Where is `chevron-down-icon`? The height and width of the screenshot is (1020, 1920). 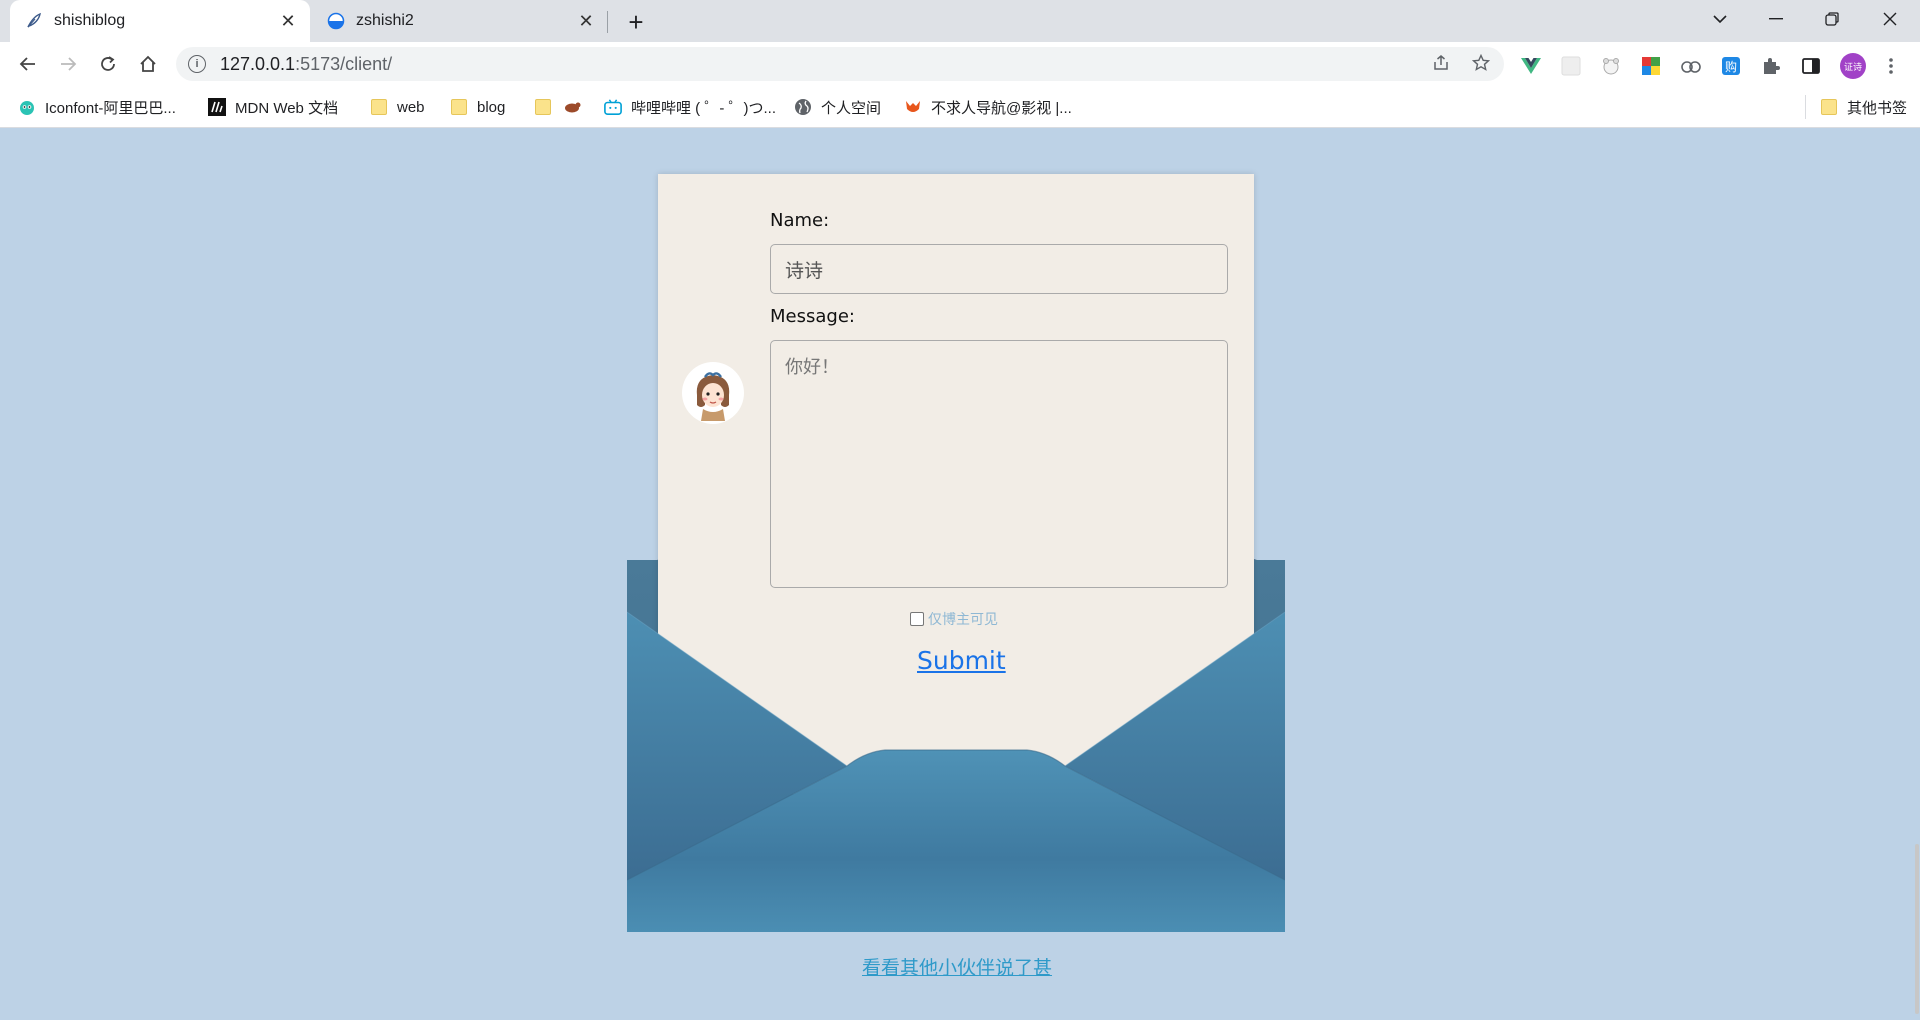
chevron-down-icon is located at coordinates (1720, 19).